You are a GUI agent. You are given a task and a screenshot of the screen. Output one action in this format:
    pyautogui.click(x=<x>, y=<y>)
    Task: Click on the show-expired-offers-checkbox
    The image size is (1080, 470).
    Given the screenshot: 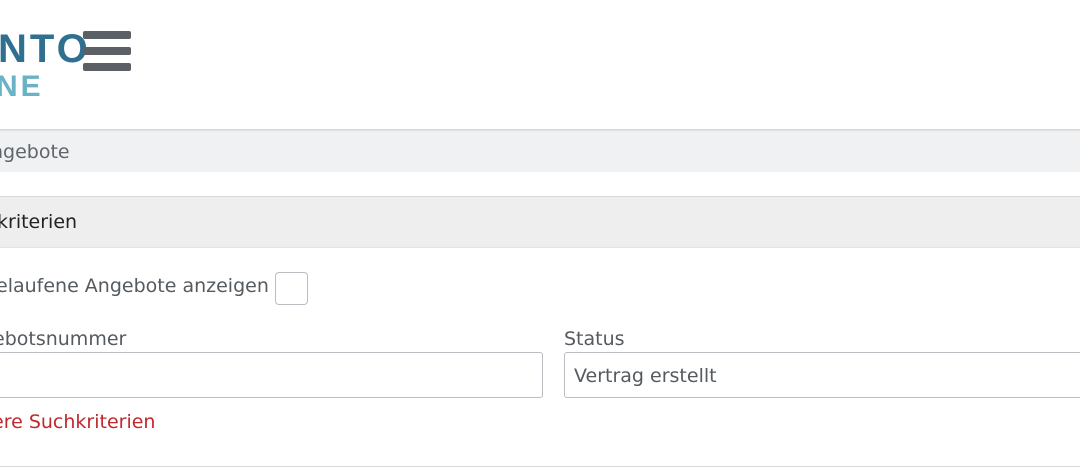 What is the action you would take?
    pyautogui.click(x=291, y=288)
    